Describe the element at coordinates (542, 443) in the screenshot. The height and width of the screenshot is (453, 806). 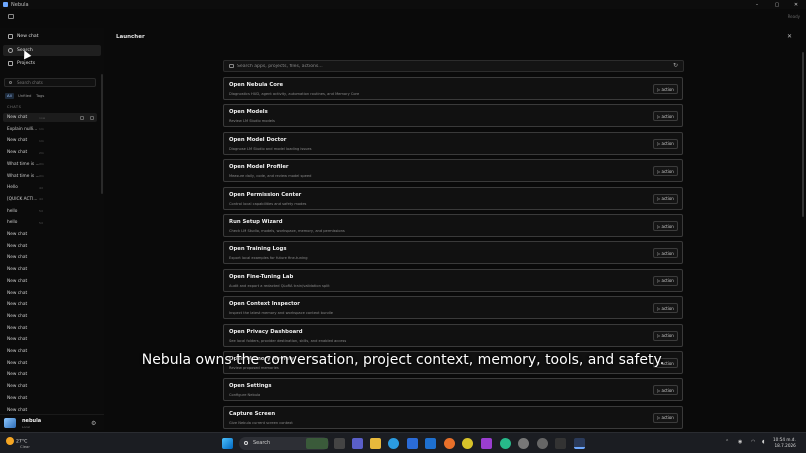
I see `github-icon` at that location.